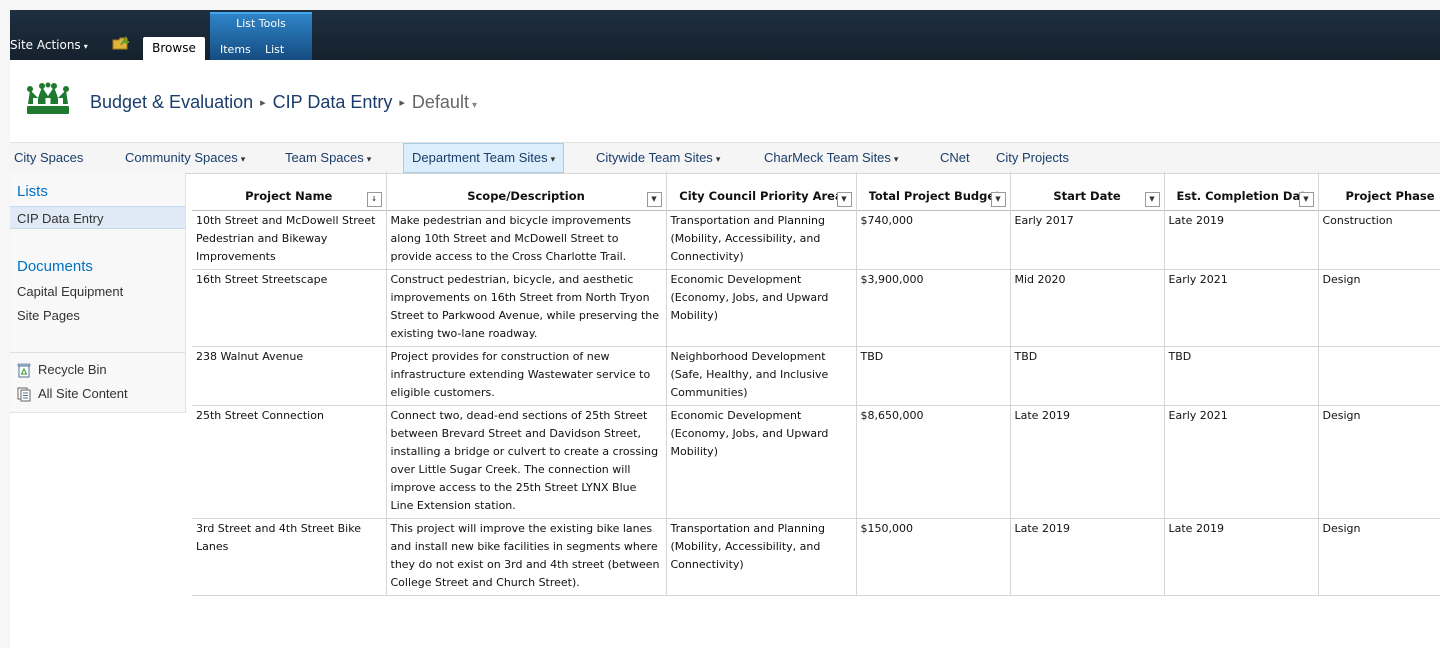 The image size is (1440, 648). I want to click on list-tools-caption: List Tools, so click(261, 23).